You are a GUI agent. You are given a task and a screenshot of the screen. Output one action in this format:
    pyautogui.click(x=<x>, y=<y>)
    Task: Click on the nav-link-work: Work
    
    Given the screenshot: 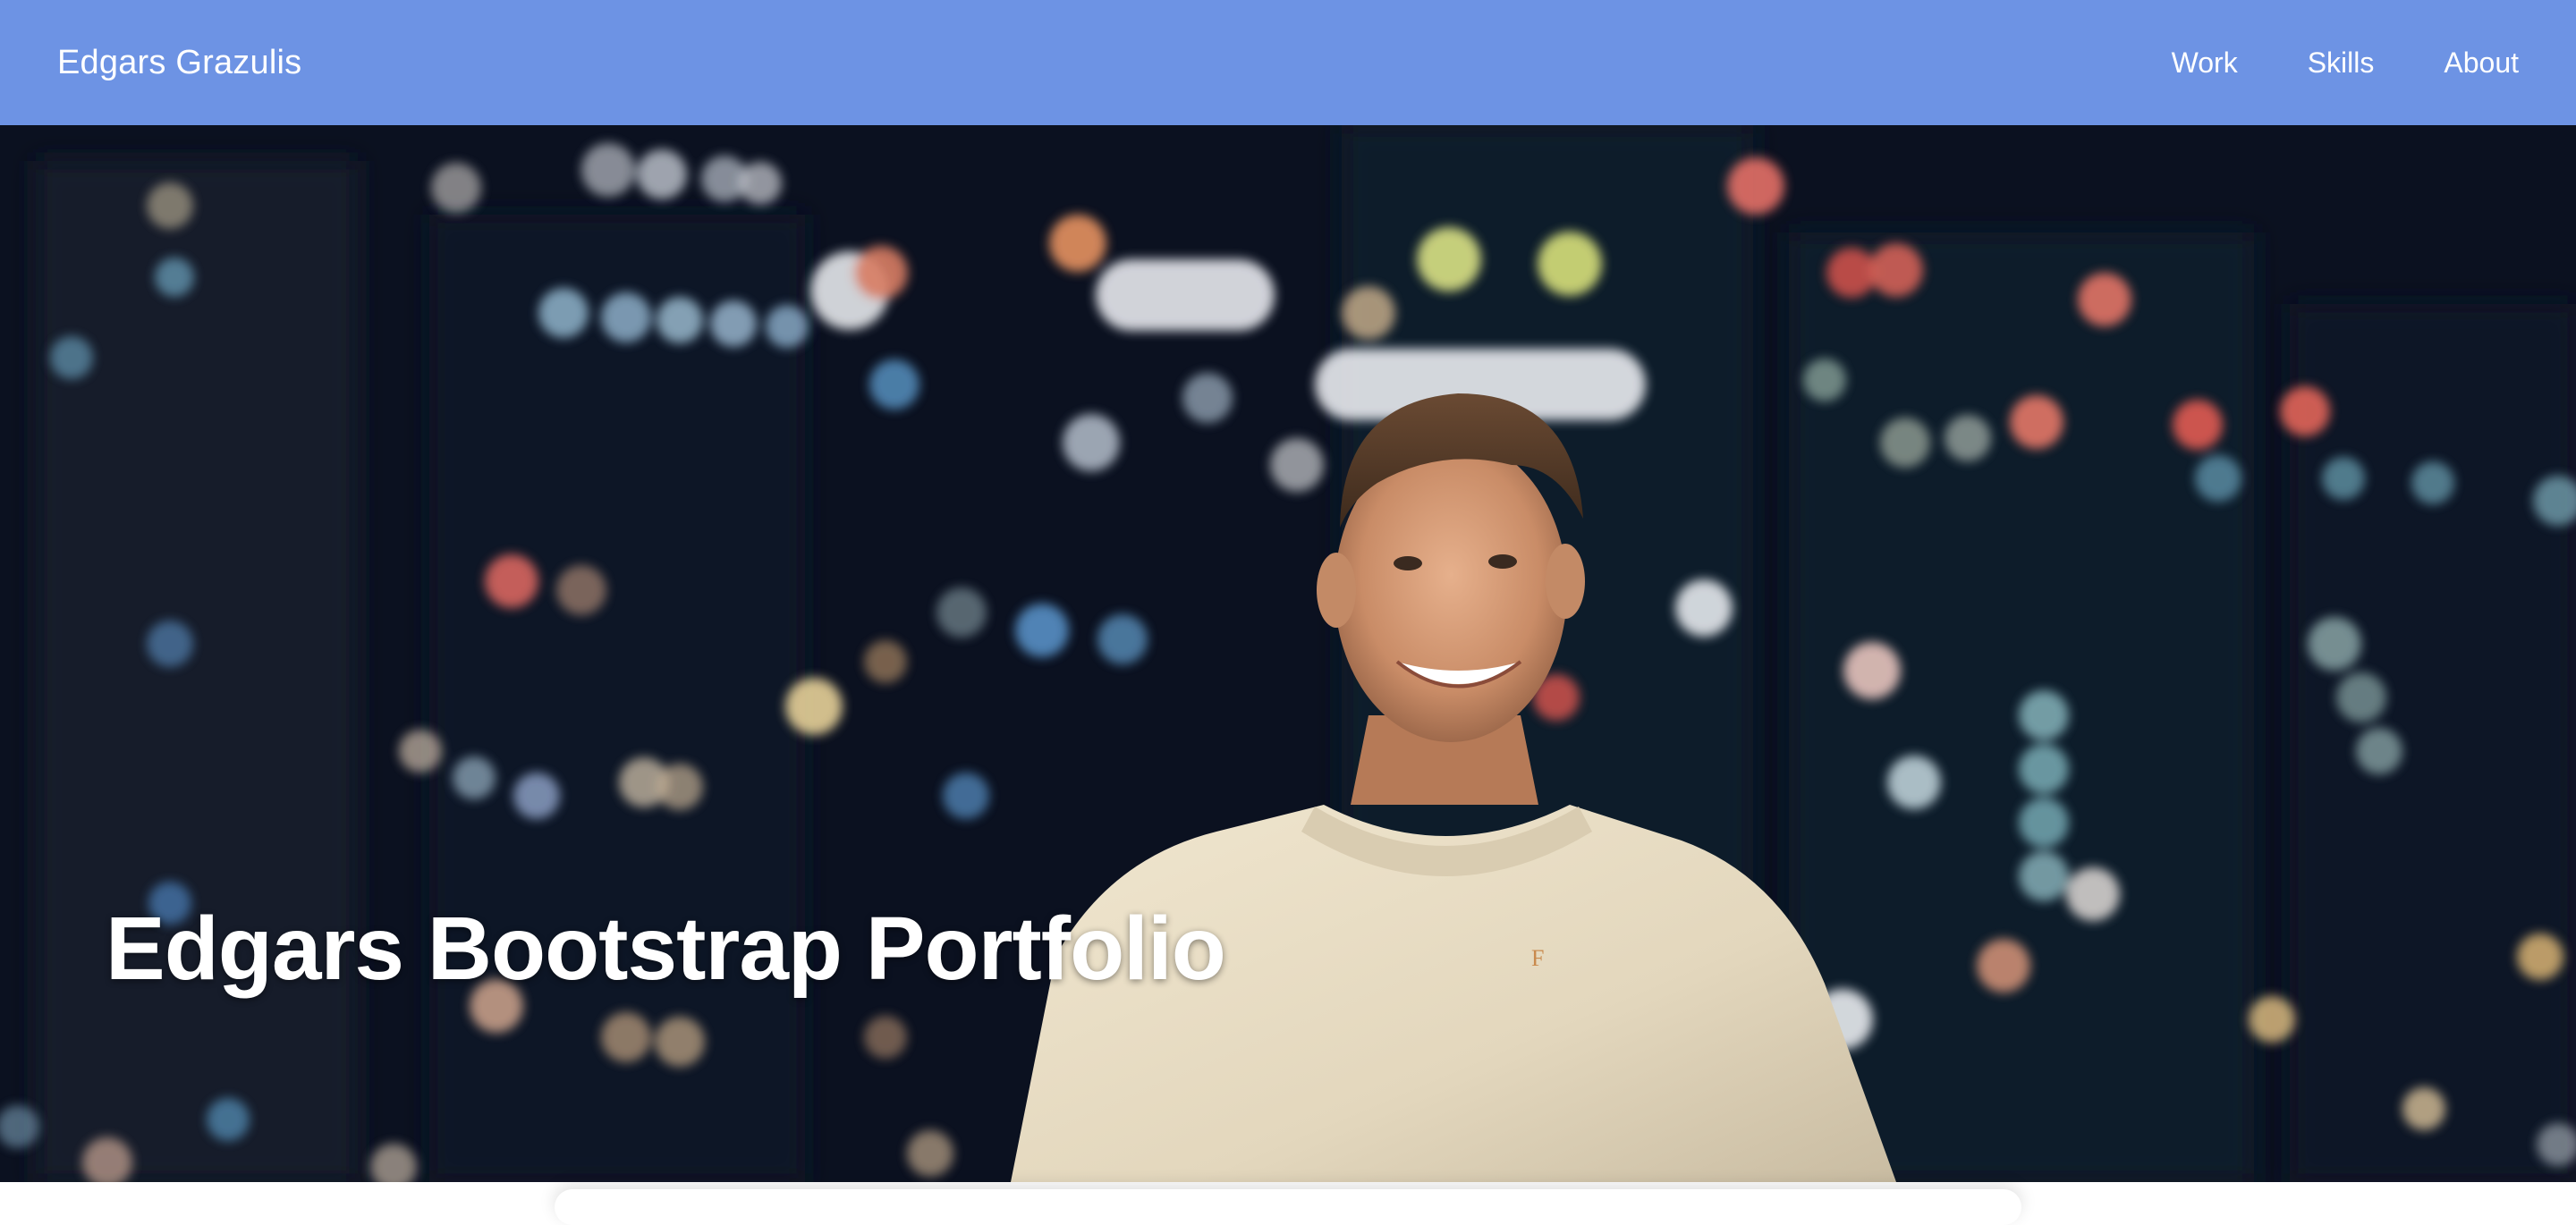 What is the action you would take?
    pyautogui.click(x=2205, y=63)
    